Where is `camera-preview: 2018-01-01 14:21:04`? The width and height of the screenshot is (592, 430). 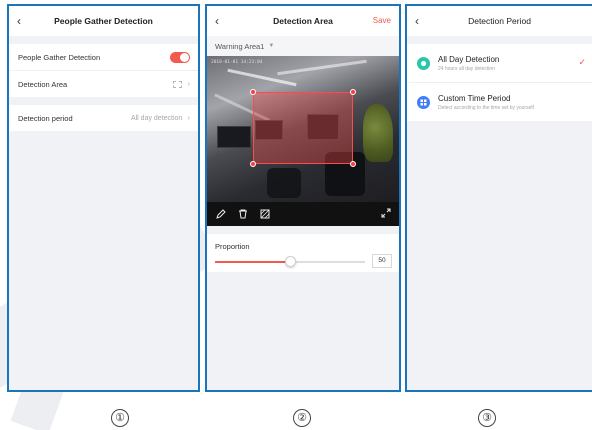
camera-preview: 2018-01-01 14:21:04 is located at coordinates (303, 129).